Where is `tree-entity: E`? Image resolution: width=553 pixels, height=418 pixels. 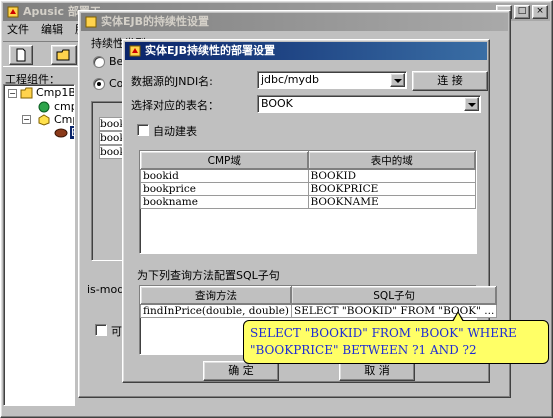 tree-entity: E is located at coordinates (72, 132).